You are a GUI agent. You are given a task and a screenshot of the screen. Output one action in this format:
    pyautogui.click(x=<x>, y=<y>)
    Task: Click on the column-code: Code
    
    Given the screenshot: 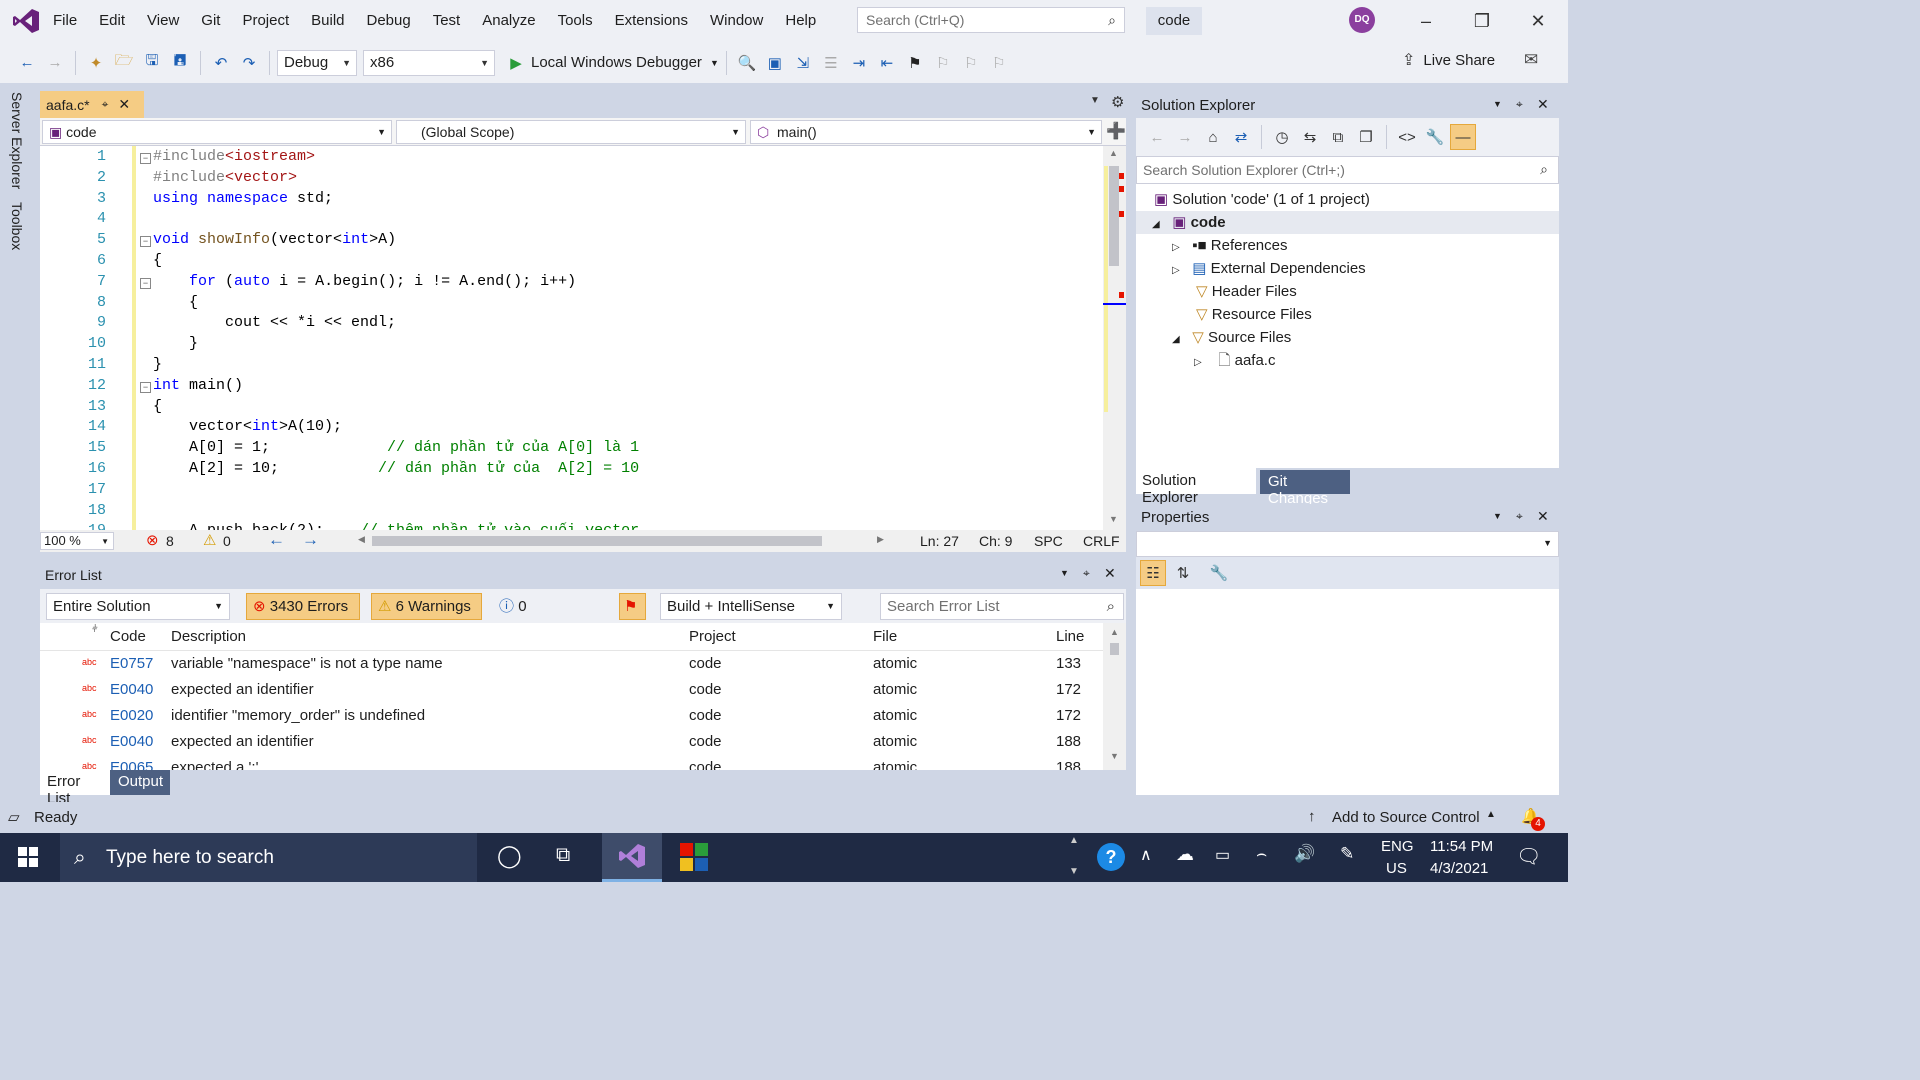 What is the action you would take?
    pyautogui.click(x=128, y=636)
    